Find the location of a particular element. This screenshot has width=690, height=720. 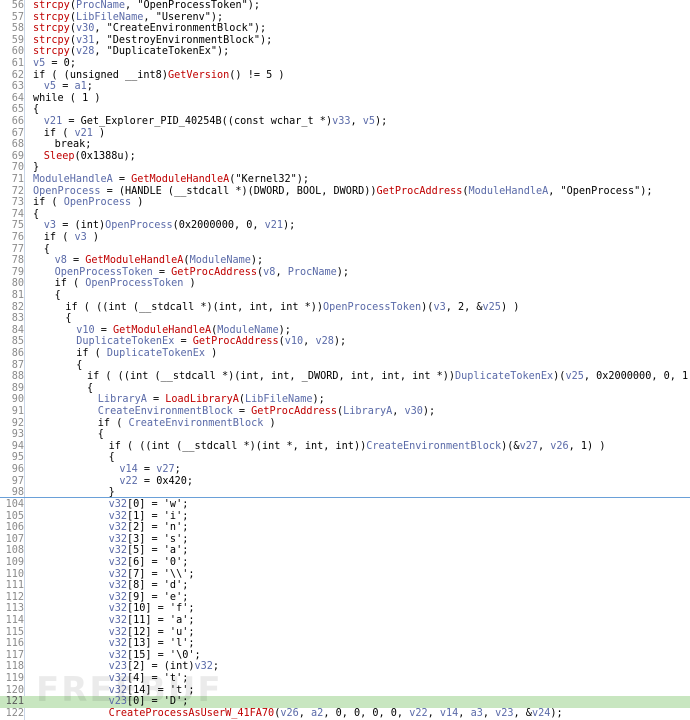

code-line: 57 strcpy(LibFileName, "Userenv"); is located at coordinates (345, 18).